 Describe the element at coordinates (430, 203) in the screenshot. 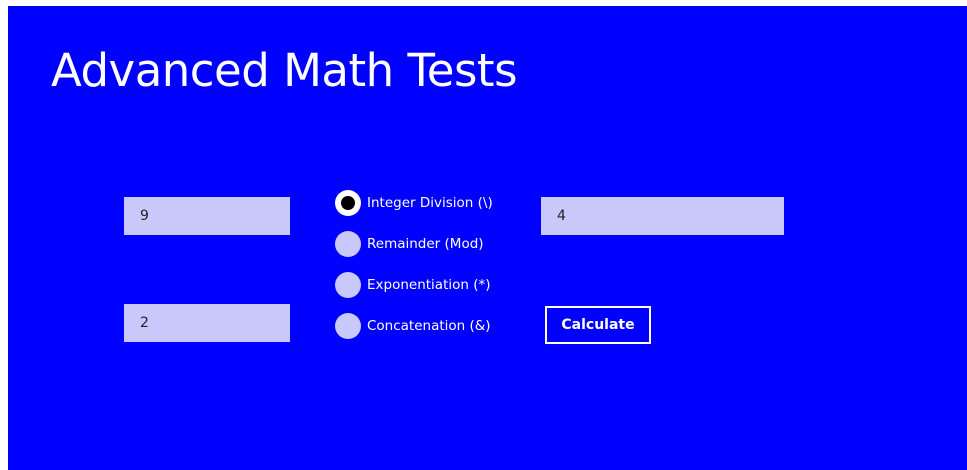

I see `radio-label-integer-division: Integer Division (\)` at that location.